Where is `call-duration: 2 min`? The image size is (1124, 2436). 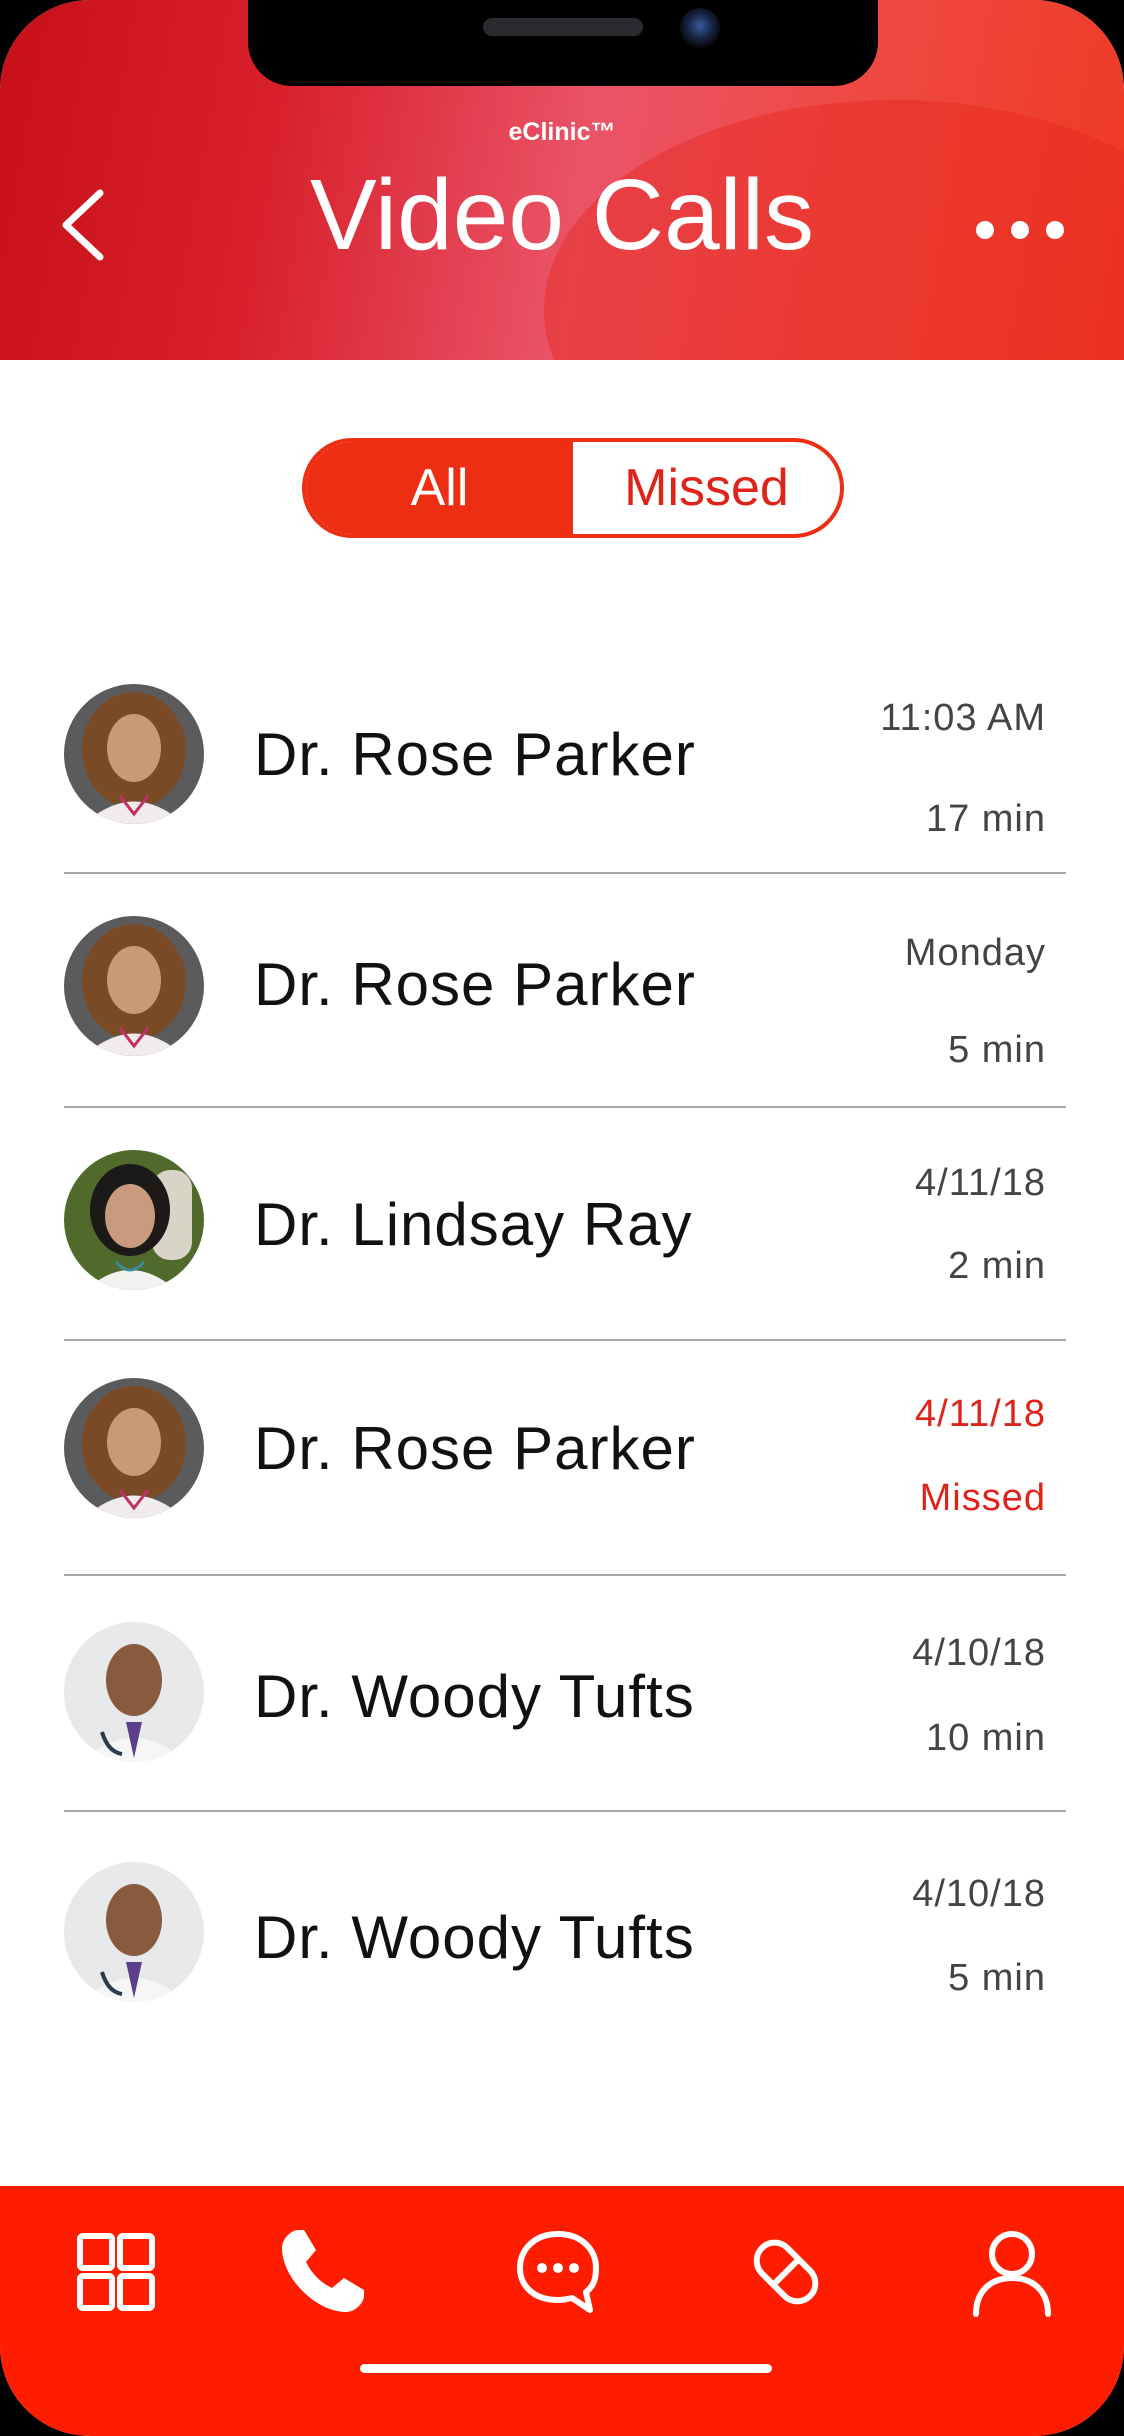
call-duration: 2 min is located at coordinates (997, 1266).